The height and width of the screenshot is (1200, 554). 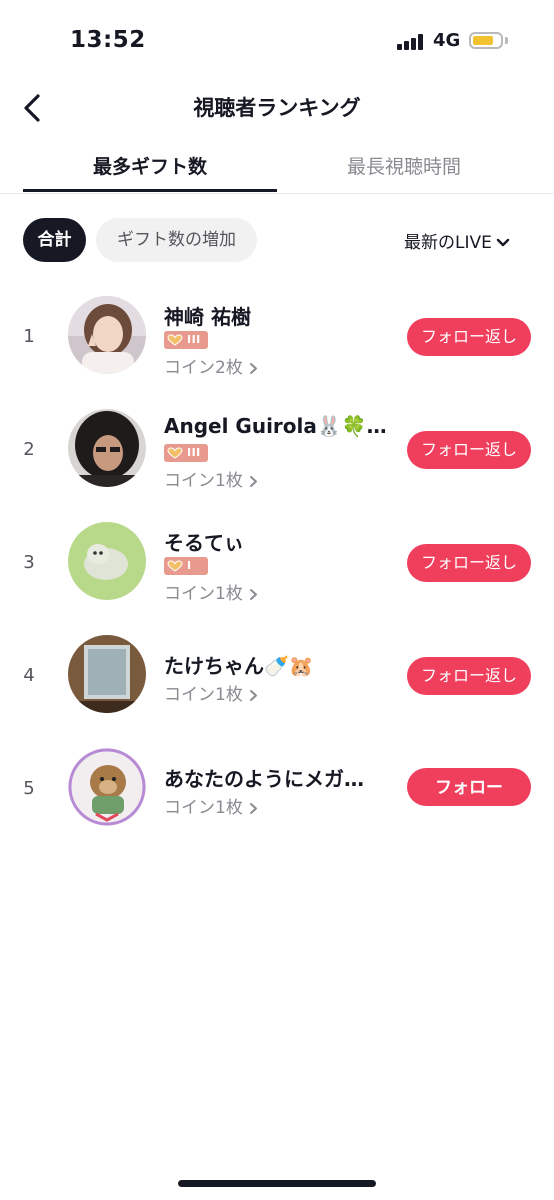 I want to click on chevron-down-icon, so click(x=503, y=242).